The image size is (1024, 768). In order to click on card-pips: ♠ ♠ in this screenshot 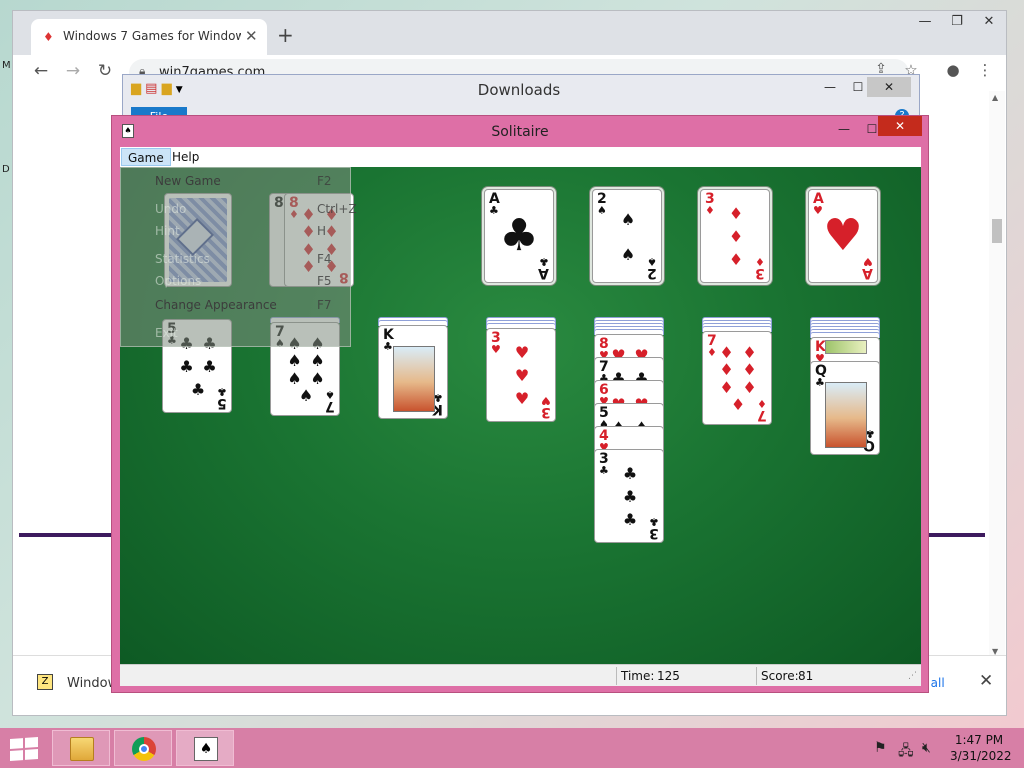, I will do `click(628, 237)`.